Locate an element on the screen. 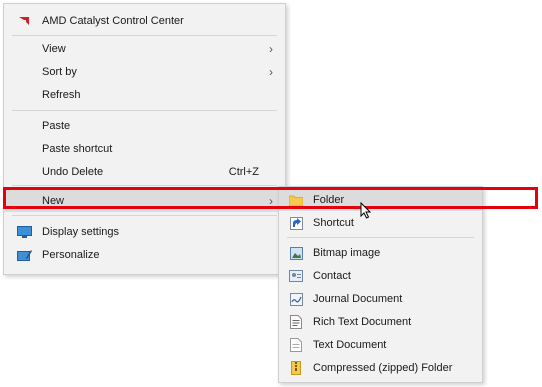 The image size is (542, 387). text-document-icon is located at coordinates (296, 345).